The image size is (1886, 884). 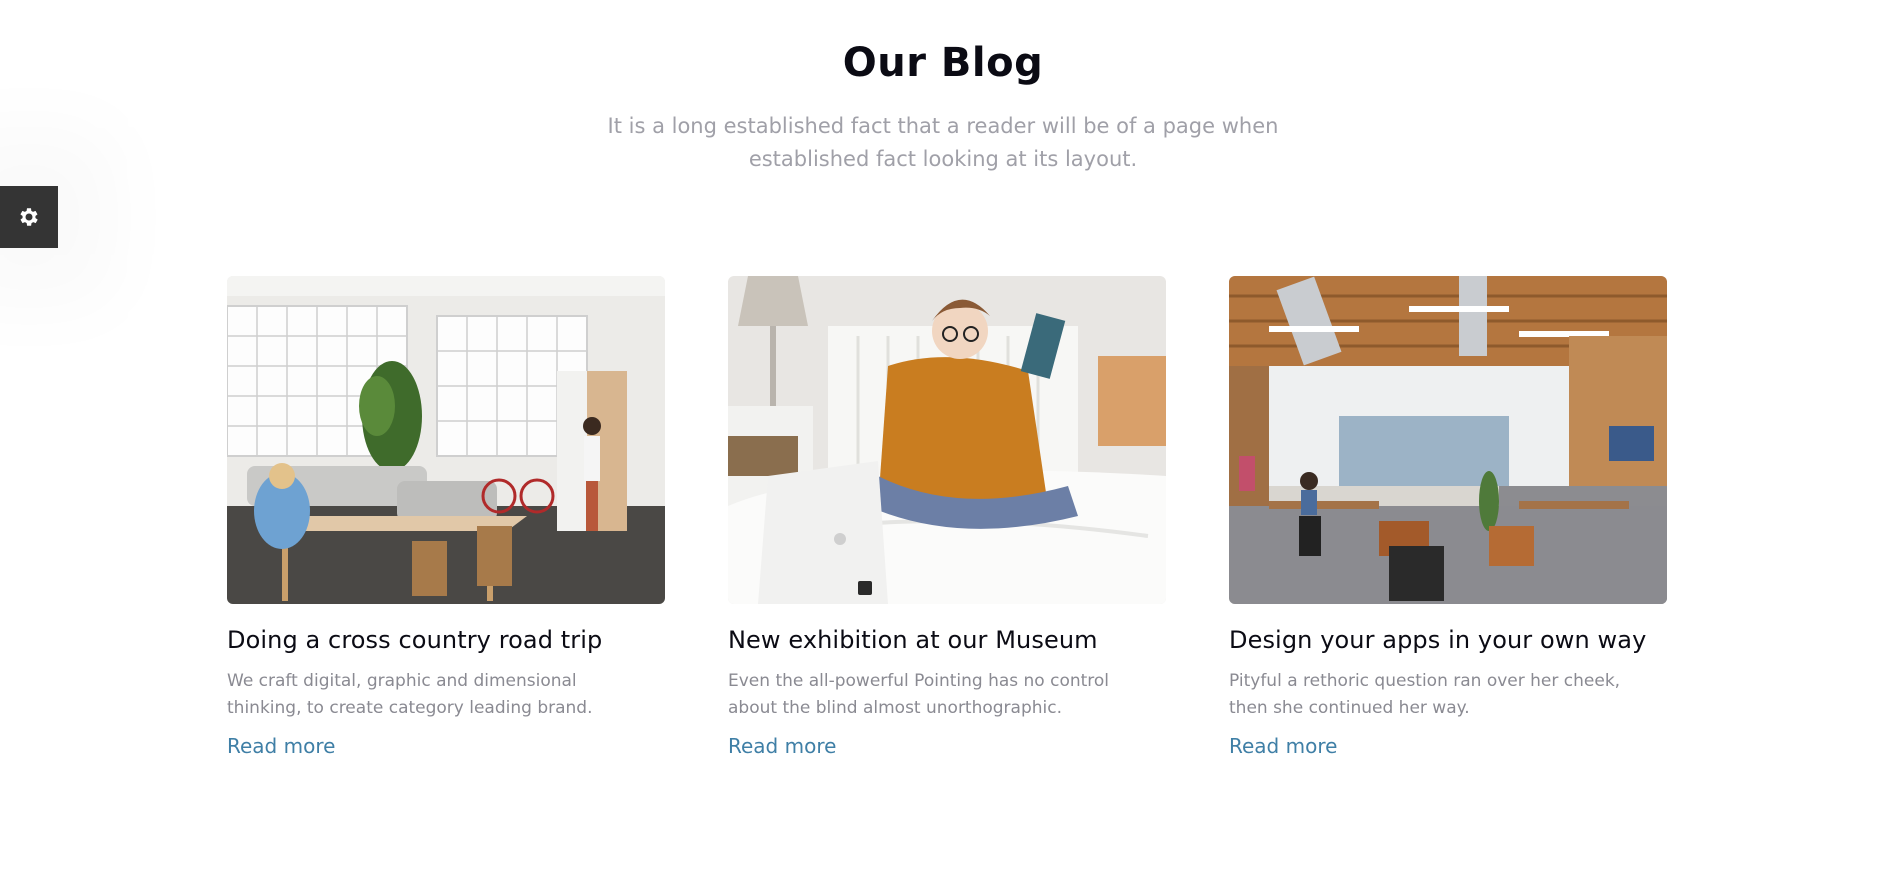 I want to click on gear-icon, so click(x=29, y=217).